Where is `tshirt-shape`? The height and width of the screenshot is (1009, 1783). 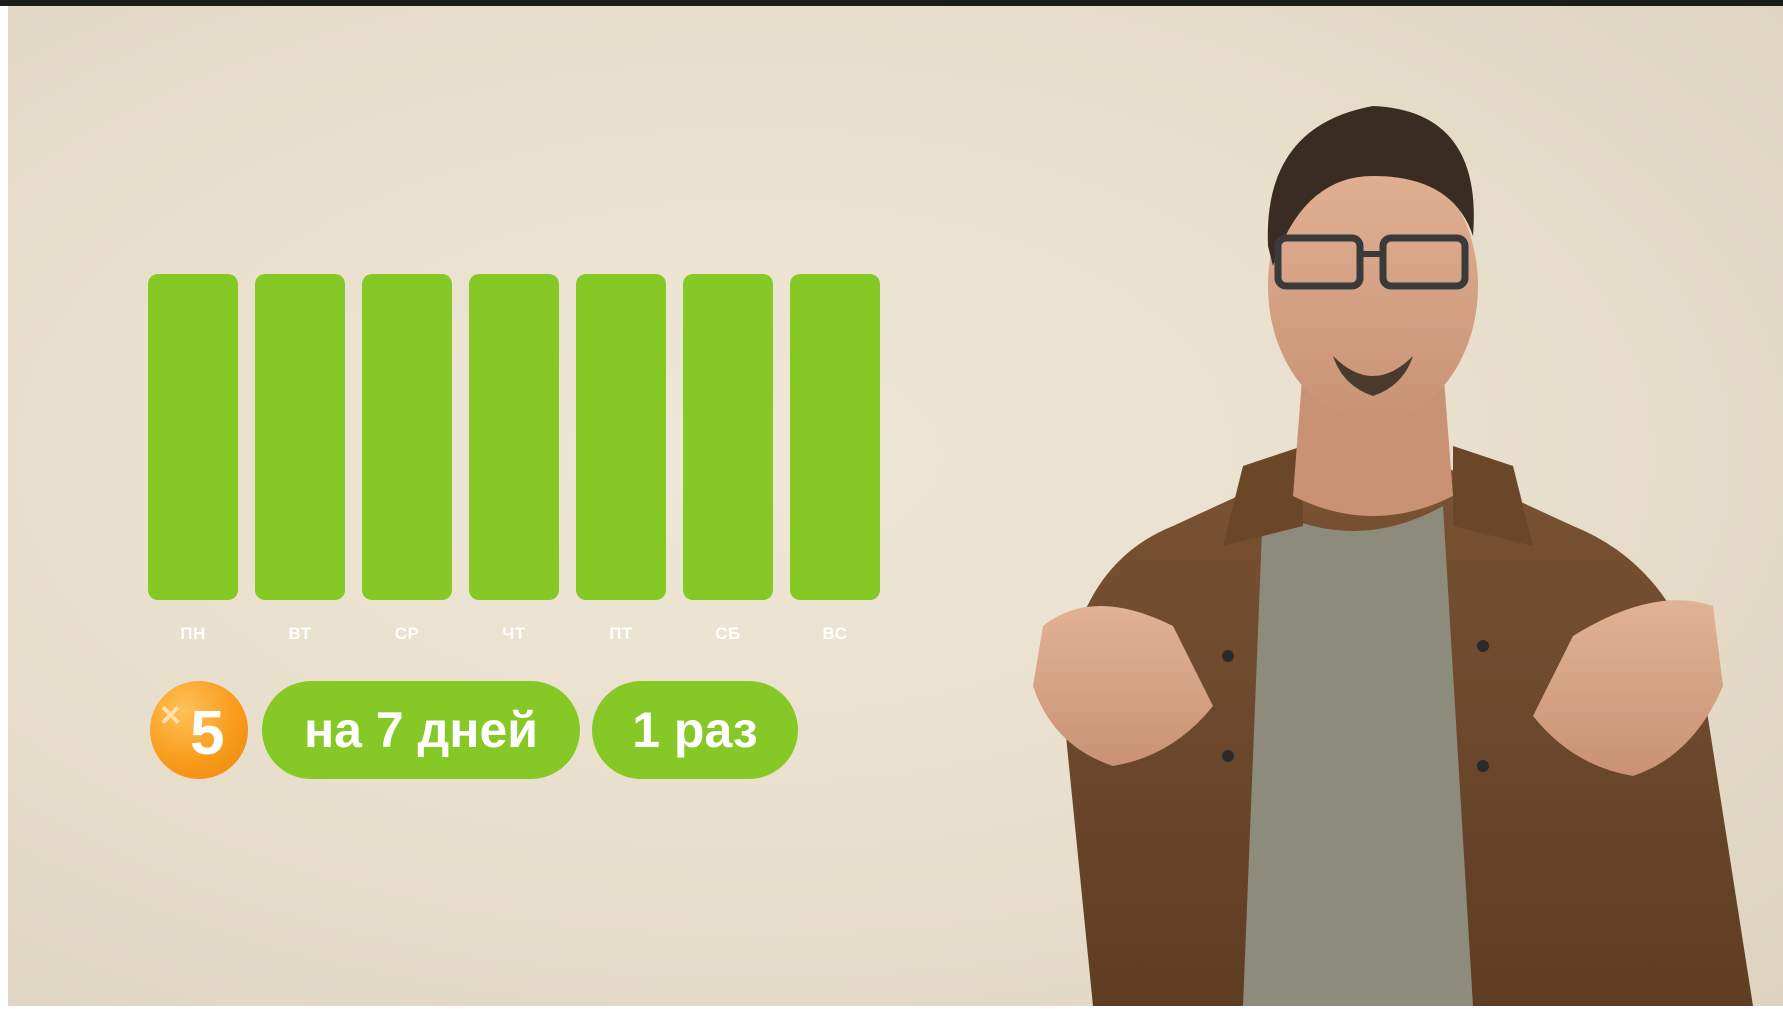 tshirt-shape is located at coordinates (1358, 756).